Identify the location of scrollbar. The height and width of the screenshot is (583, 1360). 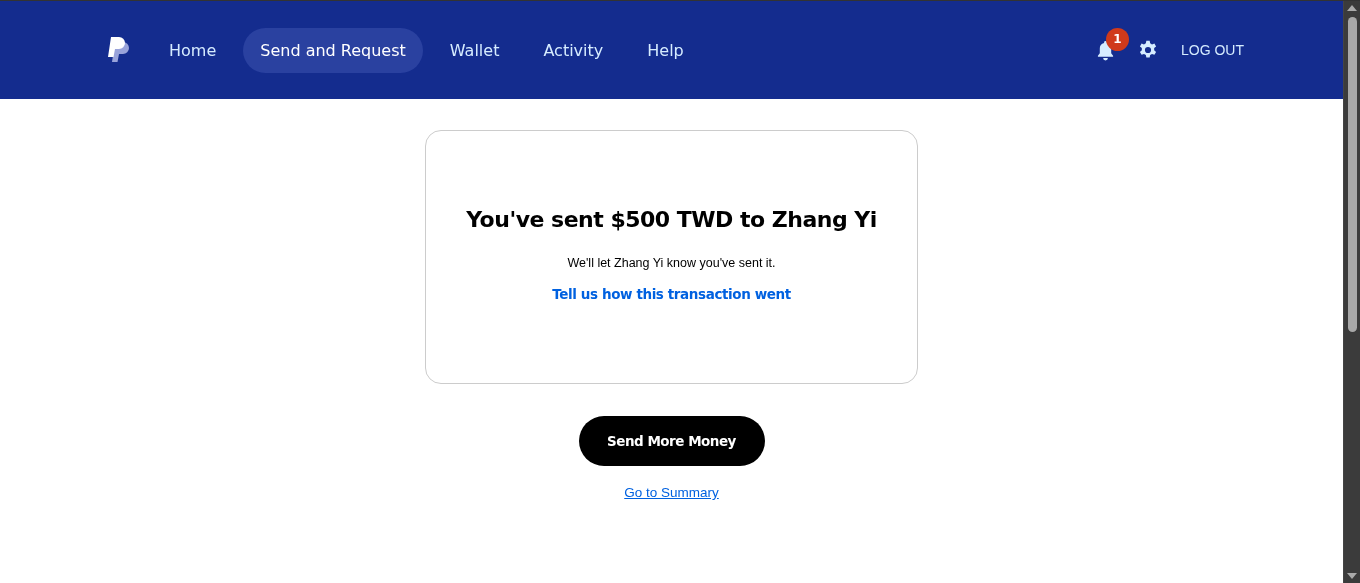
(1351, 292).